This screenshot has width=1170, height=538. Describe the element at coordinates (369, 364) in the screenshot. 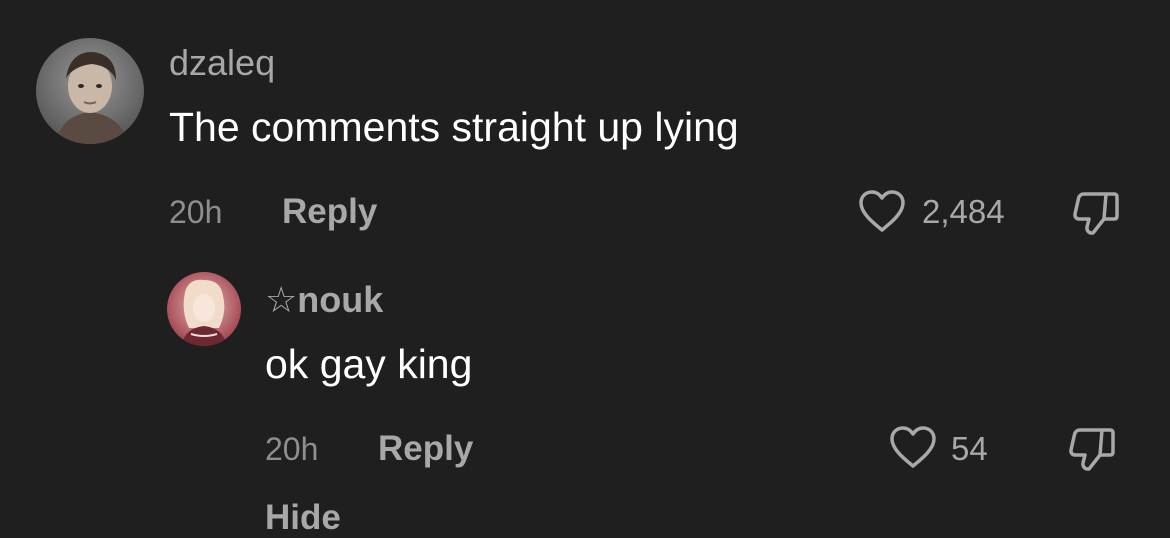

I see `comment-text: ok gay king` at that location.